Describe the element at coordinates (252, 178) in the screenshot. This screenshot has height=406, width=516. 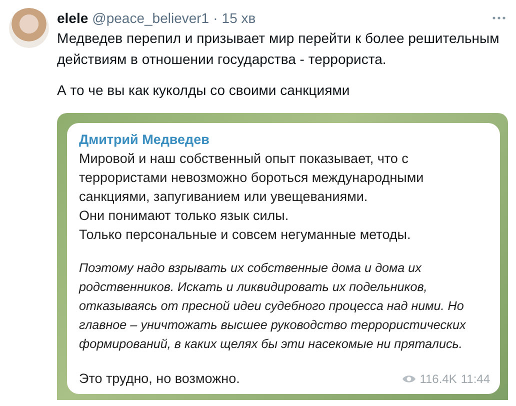
I see `message-text: Мировой и наш собственный опыт показывает, что с террористами невозможно бороться международными санкциями, запугиванием или увещеваниями.` at that location.